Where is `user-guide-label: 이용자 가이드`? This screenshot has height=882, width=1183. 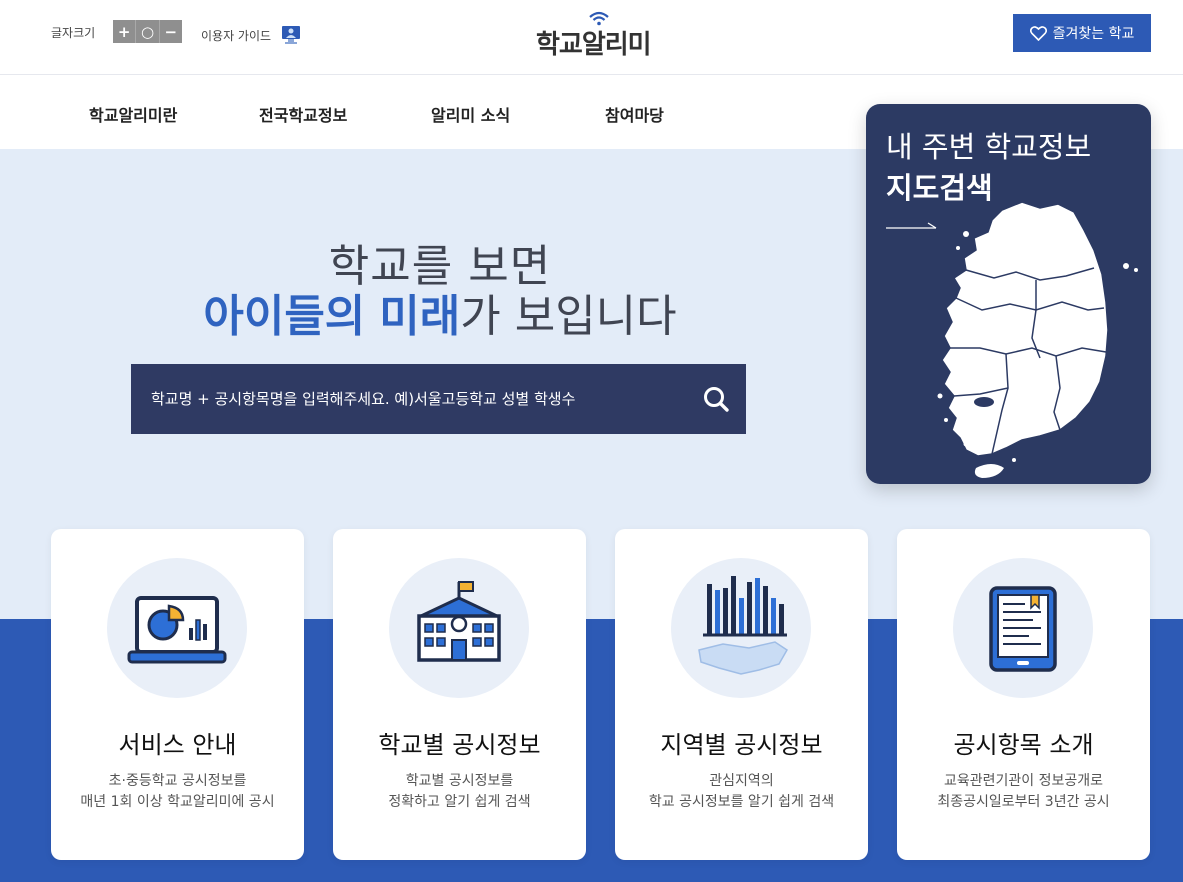 user-guide-label: 이용자 가이드 is located at coordinates (236, 35).